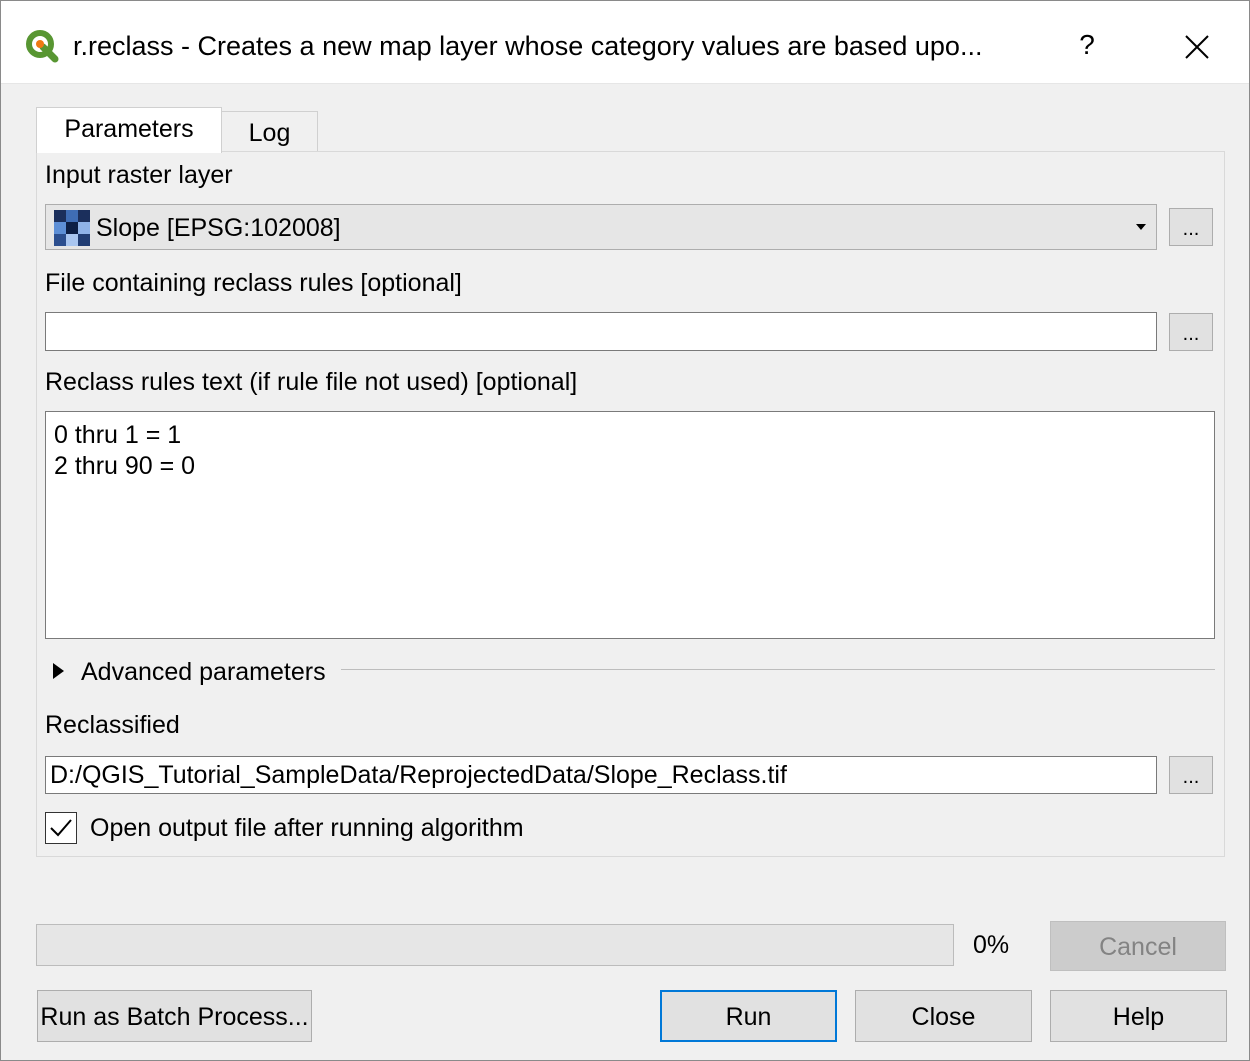 Image resolution: width=1250 pixels, height=1061 pixels. What do you see at coordinates (1087, 45) in the screenshot?
I see `help-icon: ?` at bounding box center [1087, 45].